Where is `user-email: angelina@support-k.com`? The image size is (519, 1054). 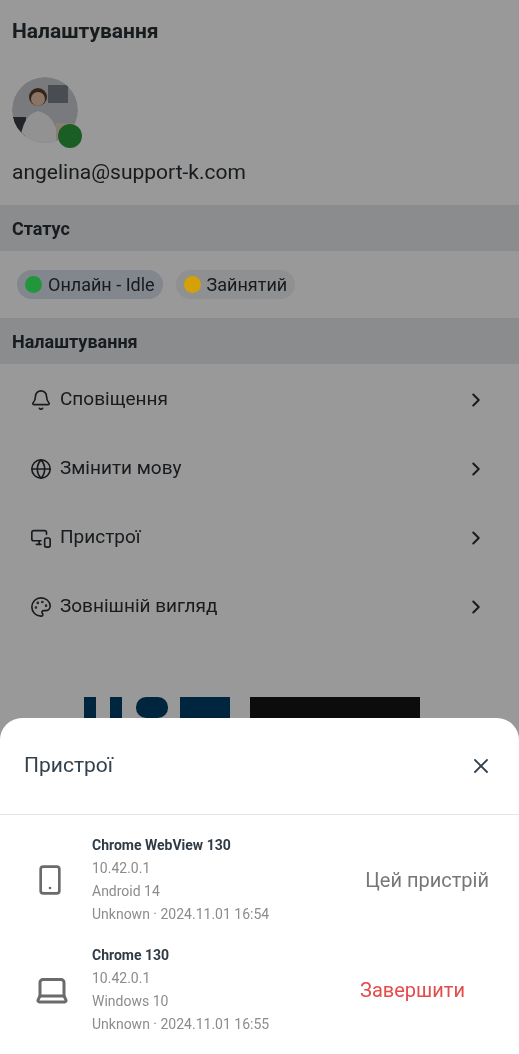
user-email: angelina@support-k.com is located at coordinates (129, 172).